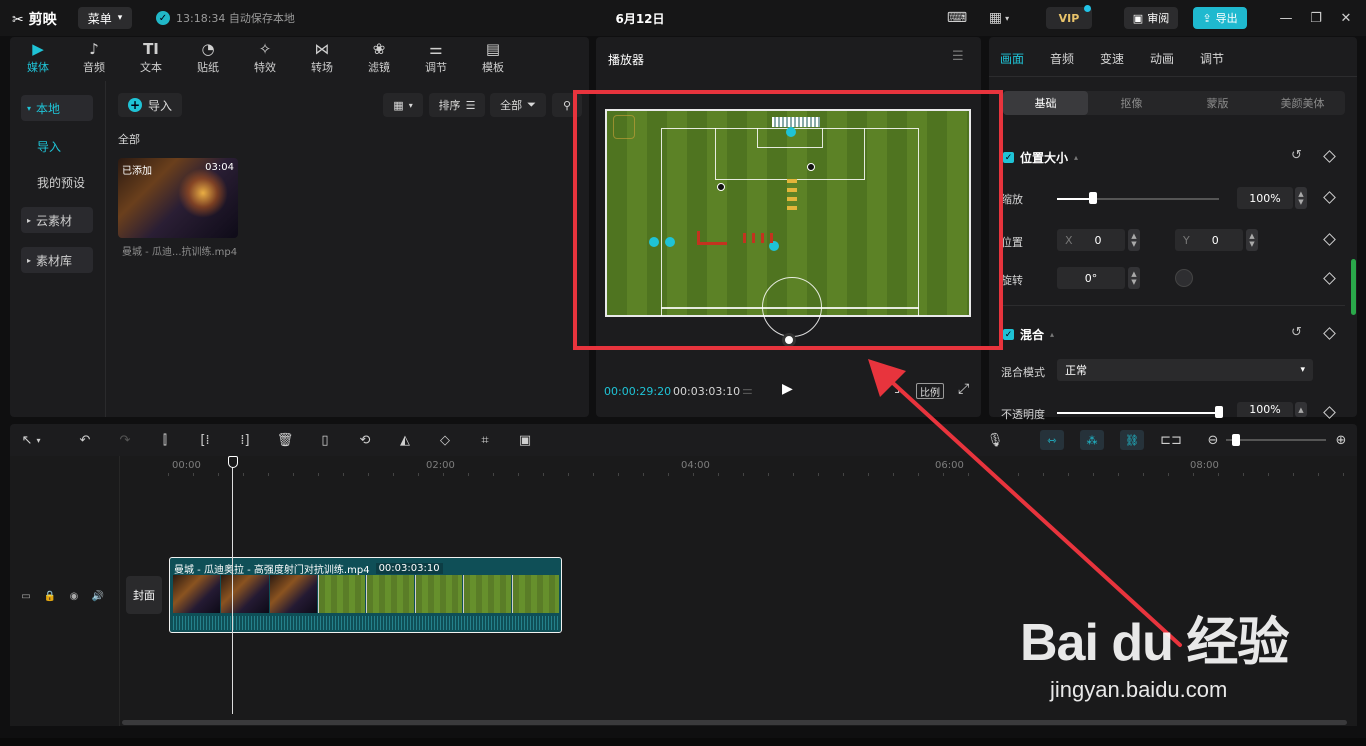  I want to click on speaker-icon: 🔊, so click(98, 596).